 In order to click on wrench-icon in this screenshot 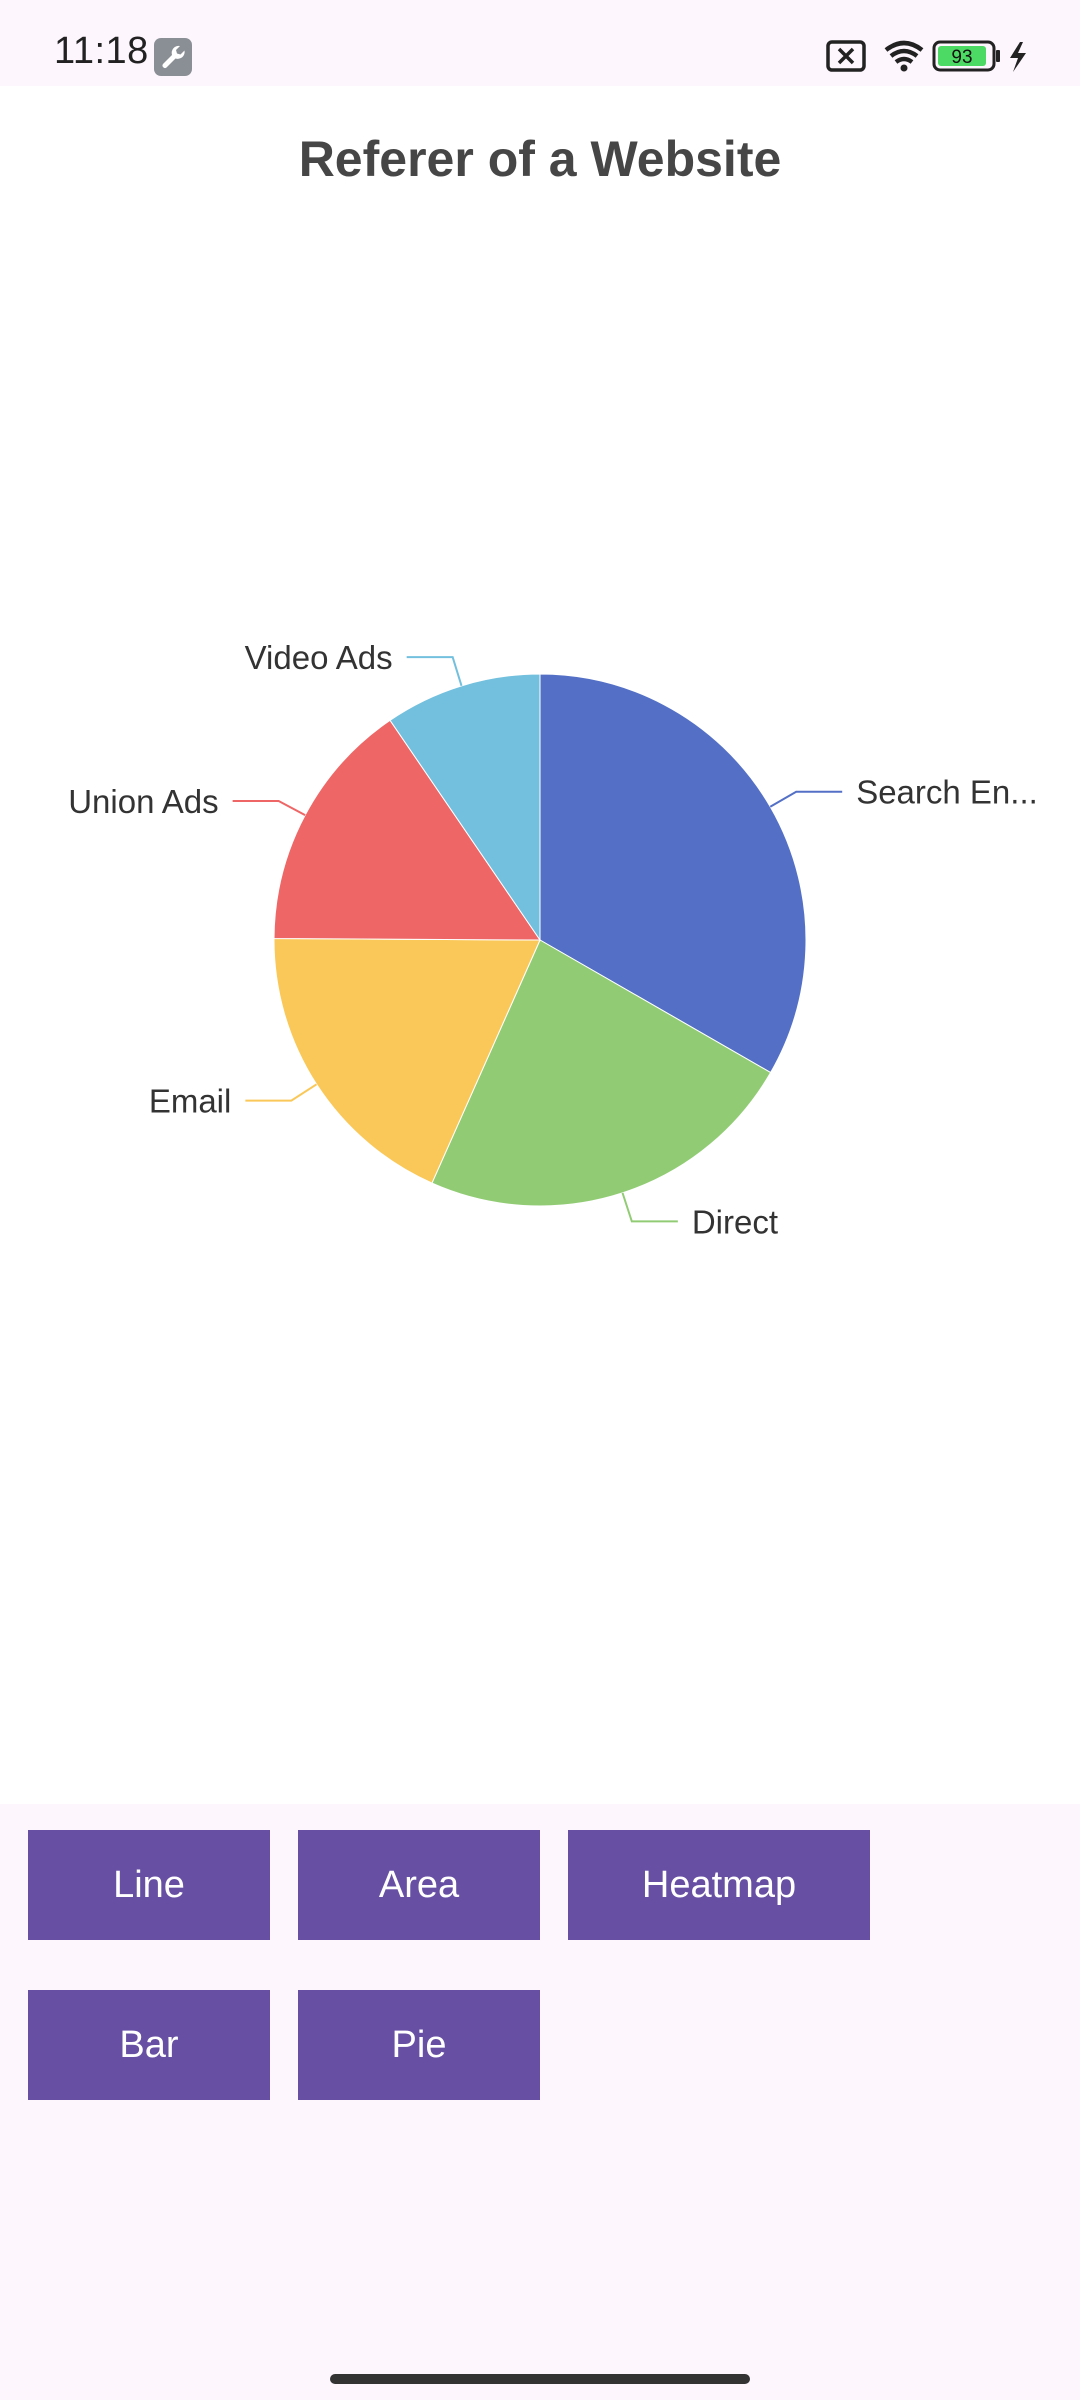, I will do `click(173, 57)`.